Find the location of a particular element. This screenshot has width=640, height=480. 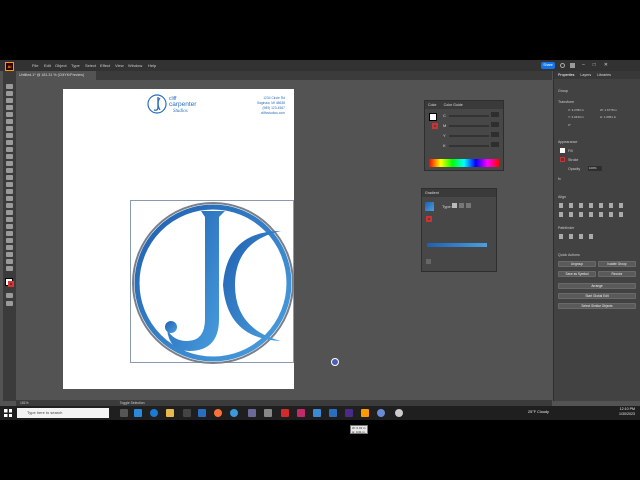

tab-libraries: Libraries is located at coordinates (604, 75).